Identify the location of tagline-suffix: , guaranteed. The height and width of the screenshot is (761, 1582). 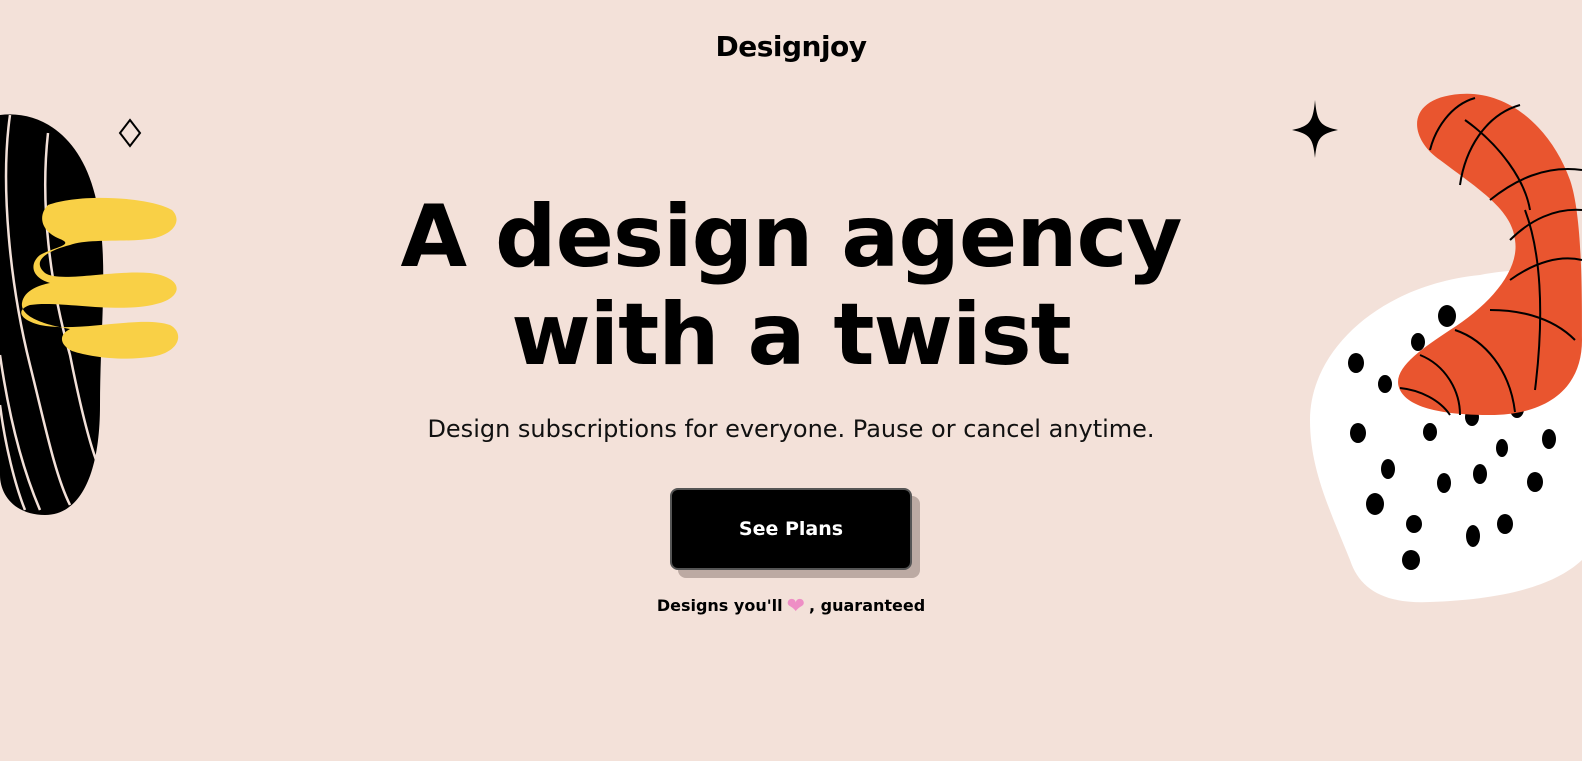
(867, 605).